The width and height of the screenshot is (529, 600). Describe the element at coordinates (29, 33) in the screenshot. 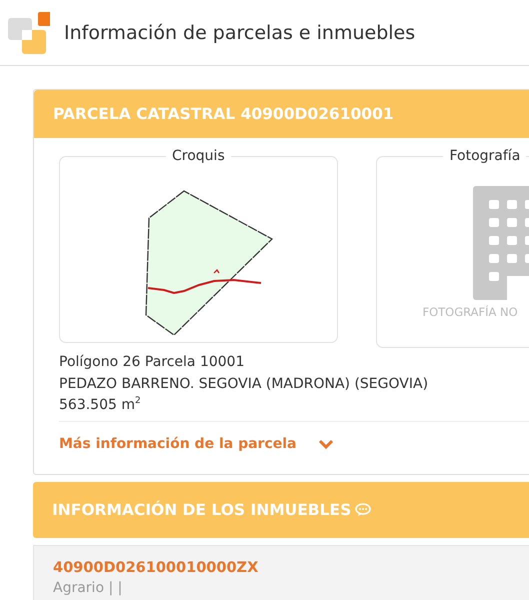

I see `logo-icon` at that location.